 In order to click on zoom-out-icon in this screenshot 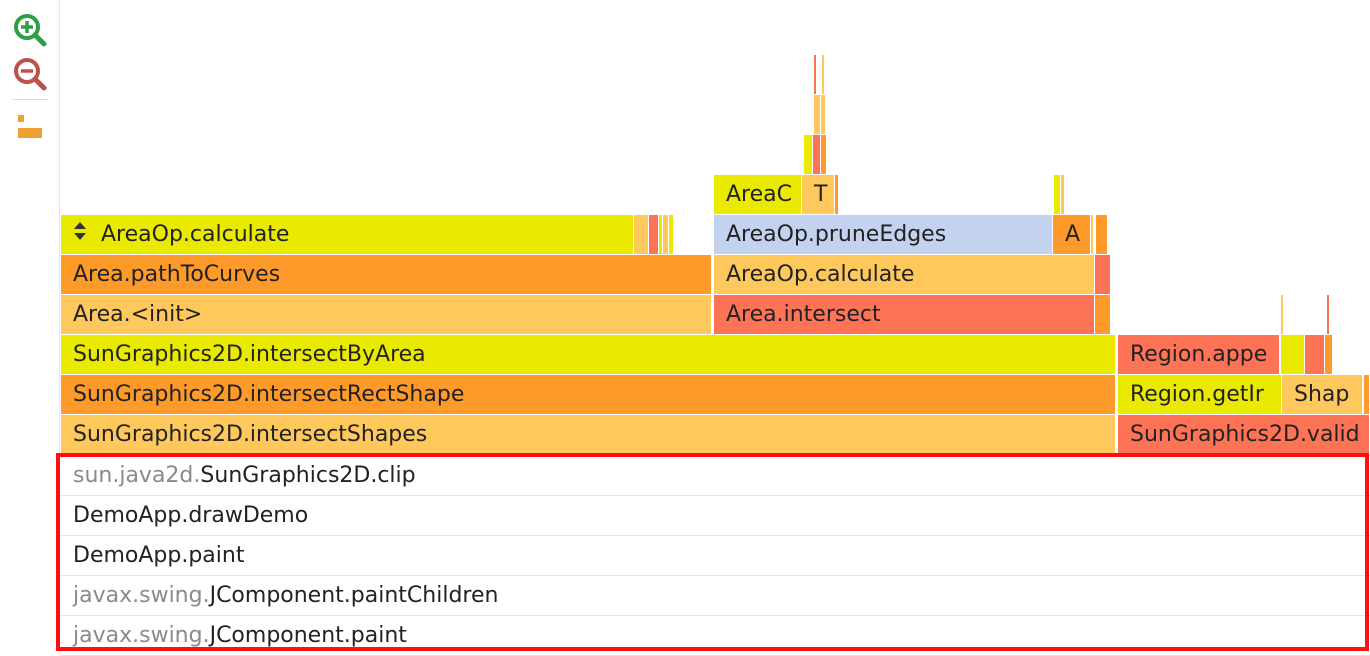, I will do `click(30, 74)`.